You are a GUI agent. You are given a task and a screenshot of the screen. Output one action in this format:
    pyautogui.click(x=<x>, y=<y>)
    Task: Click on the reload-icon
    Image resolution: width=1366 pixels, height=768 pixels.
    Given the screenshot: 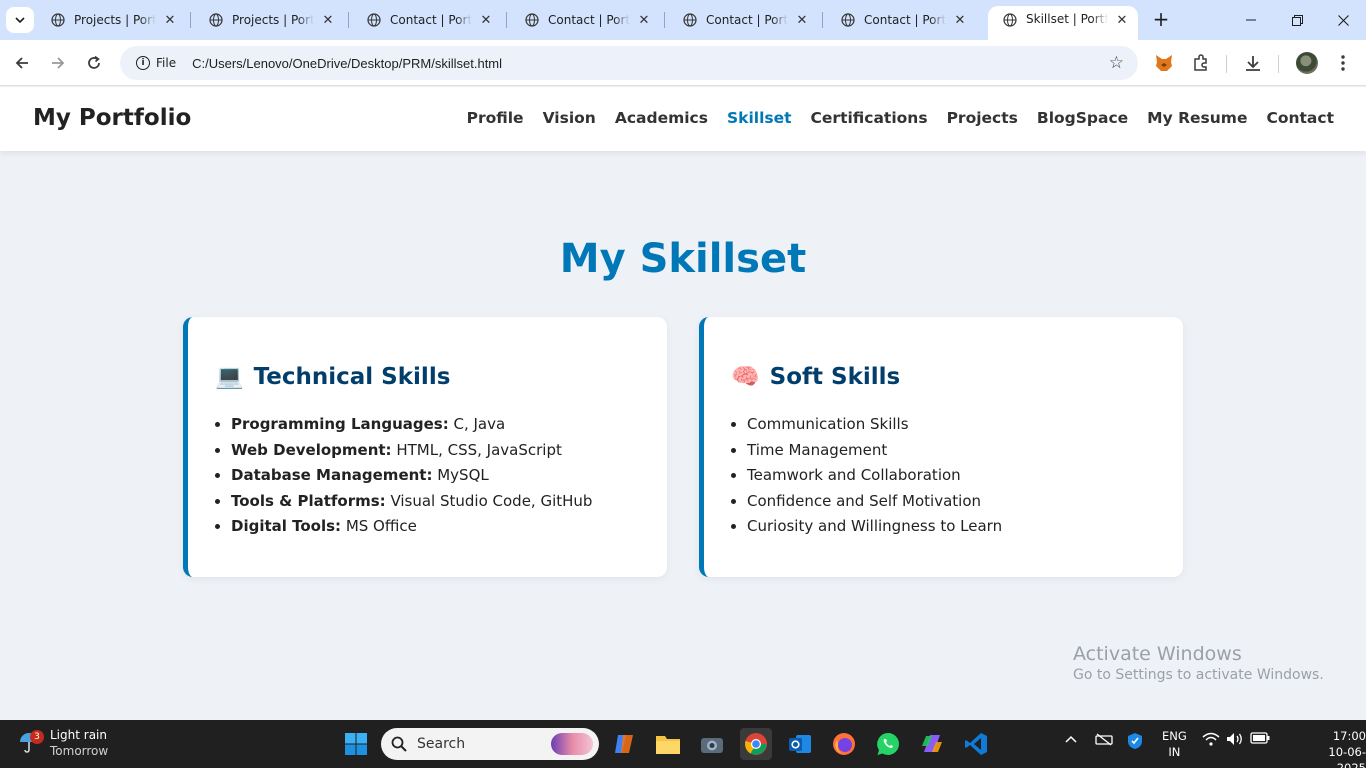 What is the action you would take?
    pyautogui.click(x=94, y=62)
    